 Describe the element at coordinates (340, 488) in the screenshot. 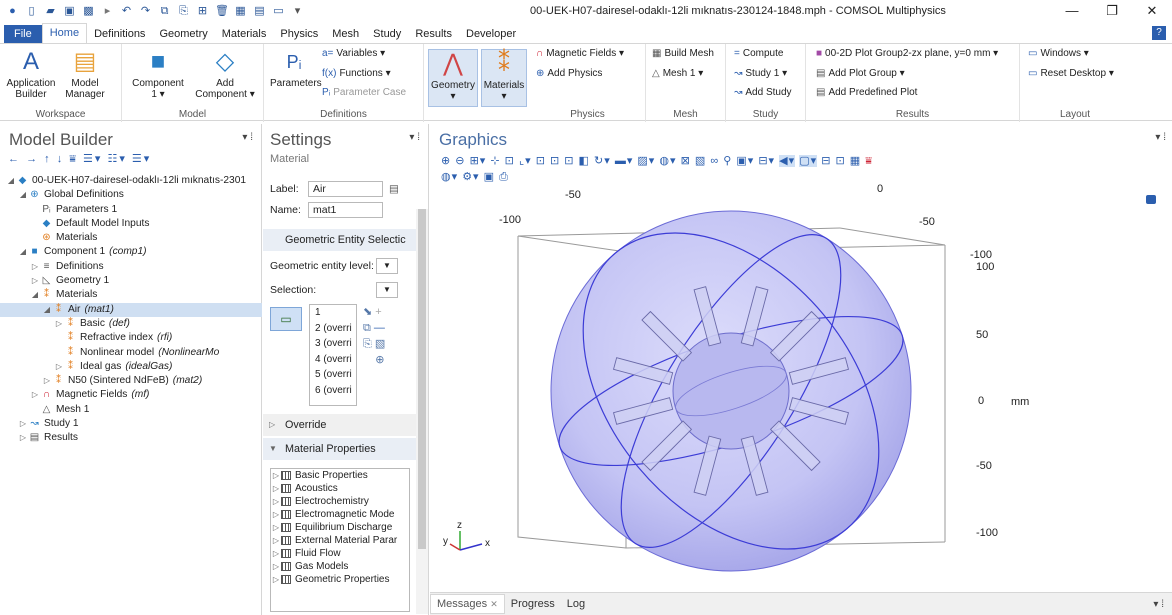

I see `material-property-item: ▷ Acoustics` at that location.